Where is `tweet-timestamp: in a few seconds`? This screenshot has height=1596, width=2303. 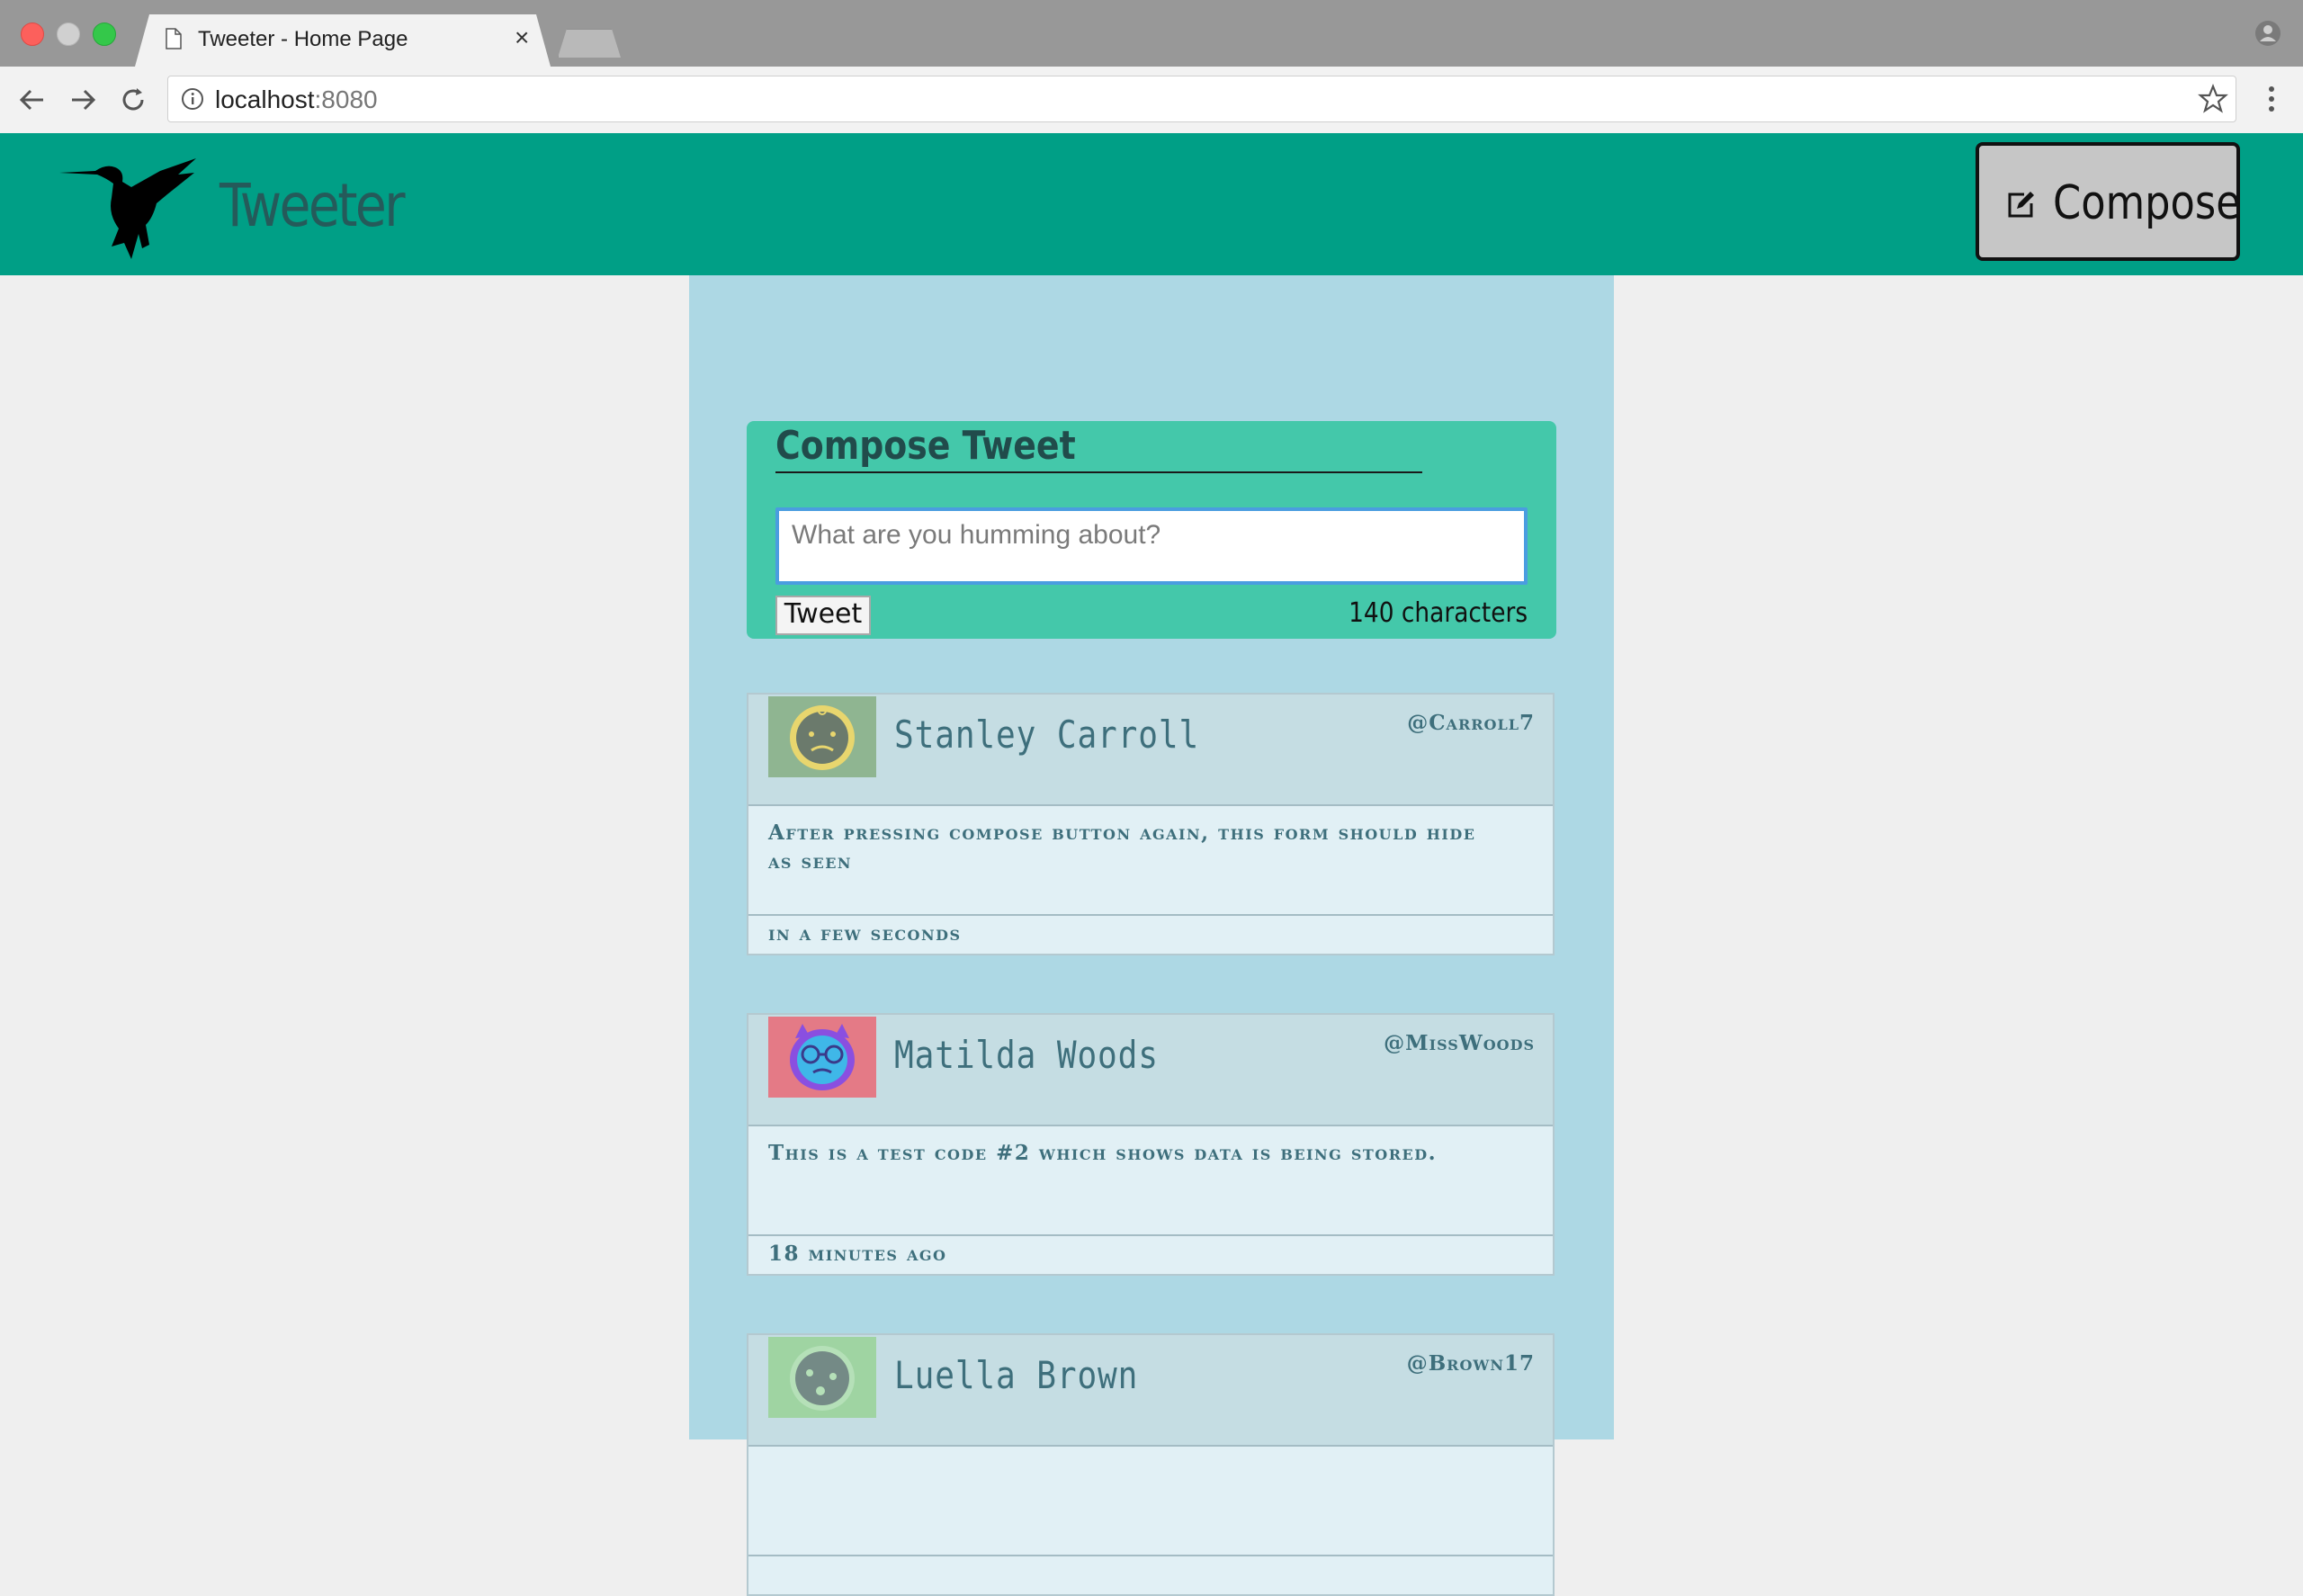
tweet-timestamp: in a few seconds is located at coordinates (865, 933).